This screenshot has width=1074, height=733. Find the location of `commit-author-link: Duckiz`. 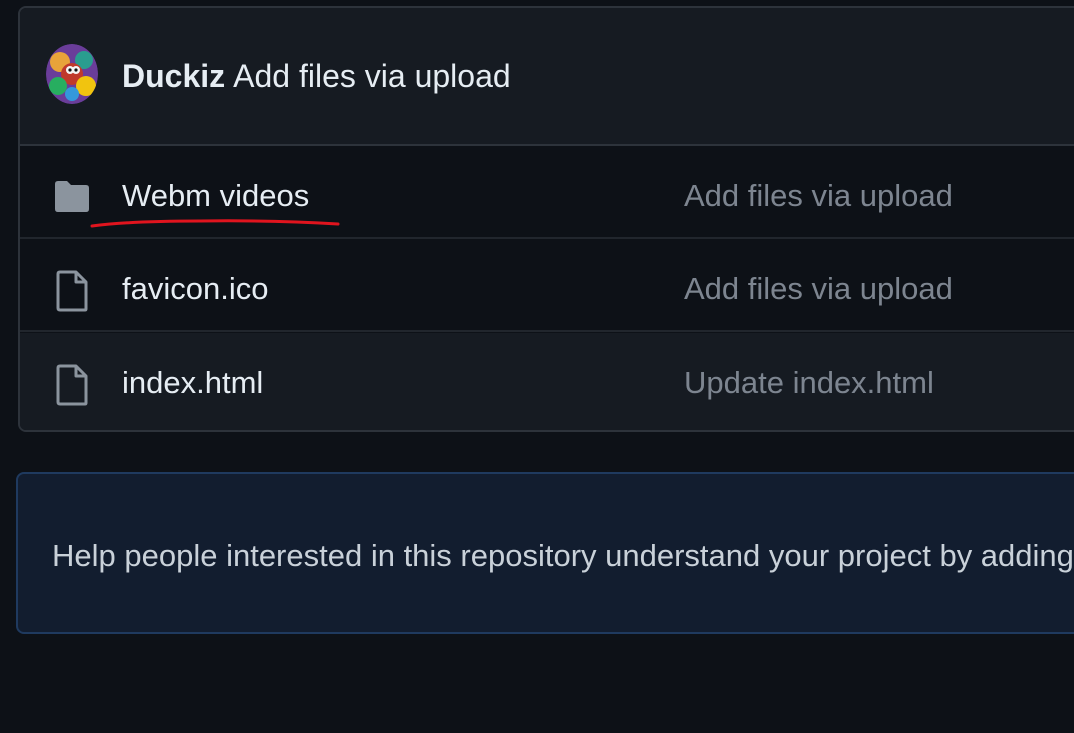

commit-author-link: Duckiz is located at coordinates (173, 76).